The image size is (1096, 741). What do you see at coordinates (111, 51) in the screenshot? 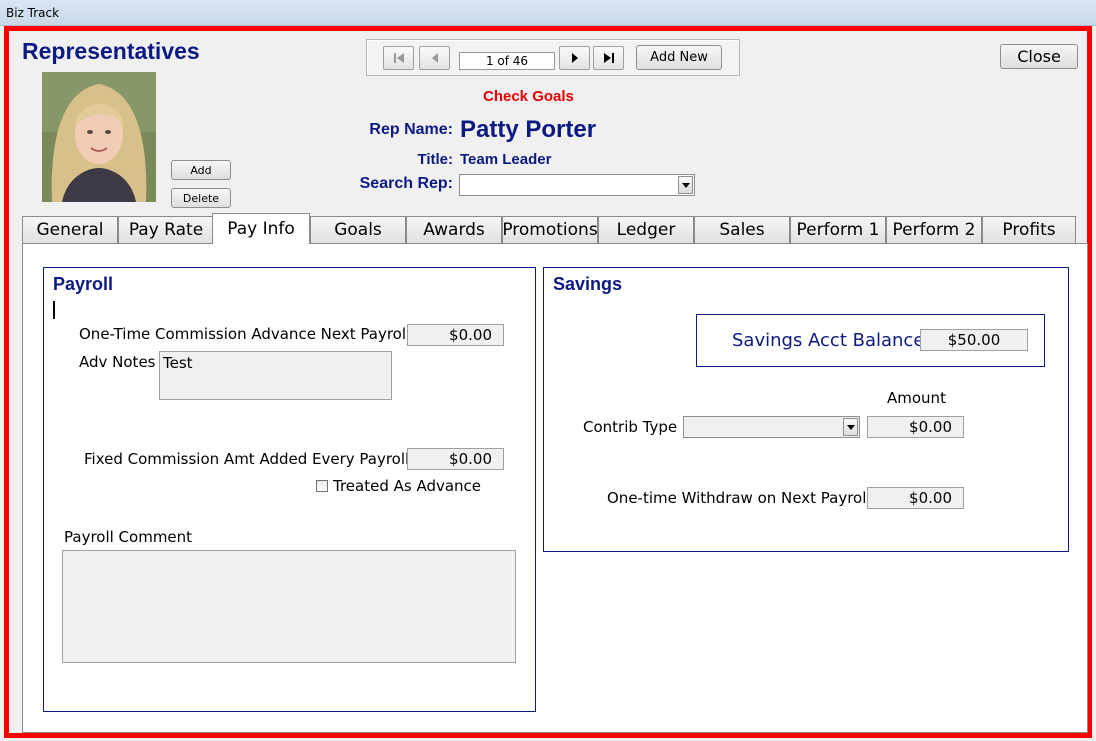
I see `page-title: Representatives` at bounding box center [111, 51].